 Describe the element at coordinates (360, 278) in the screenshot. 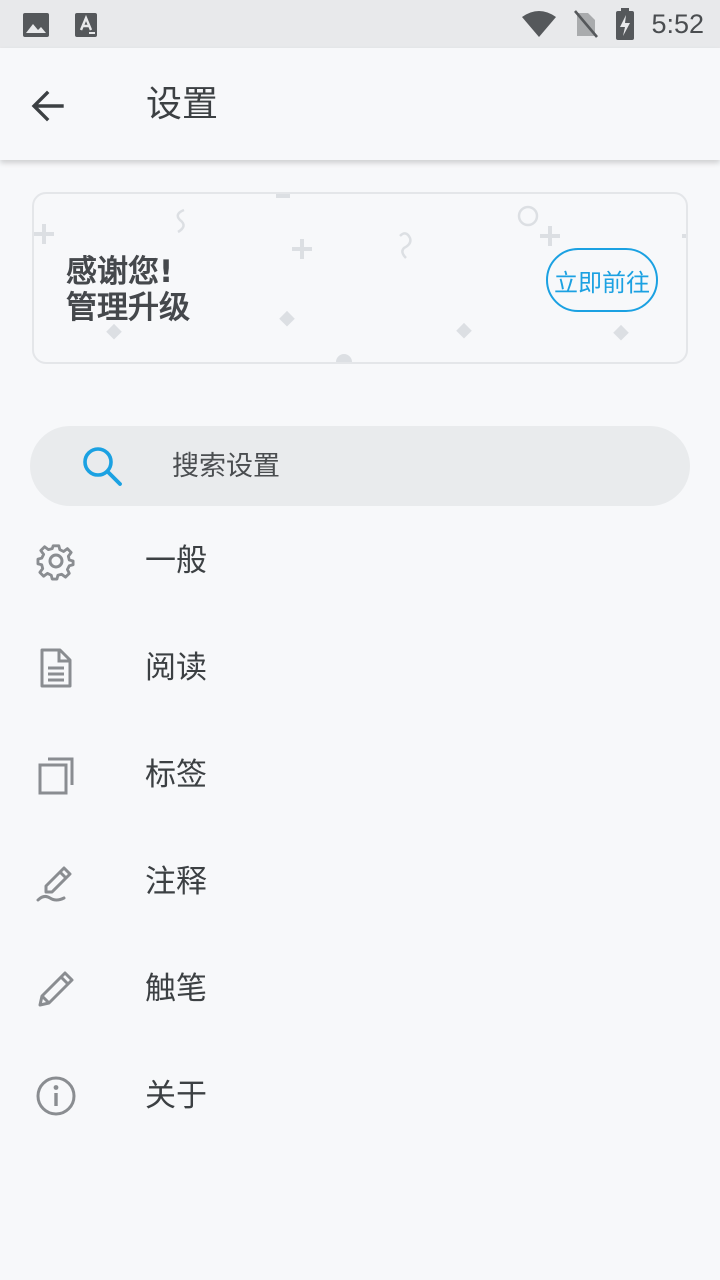

I see `upgrade-promo-card: 感谢您! 管理升级 立即前往` at that location.